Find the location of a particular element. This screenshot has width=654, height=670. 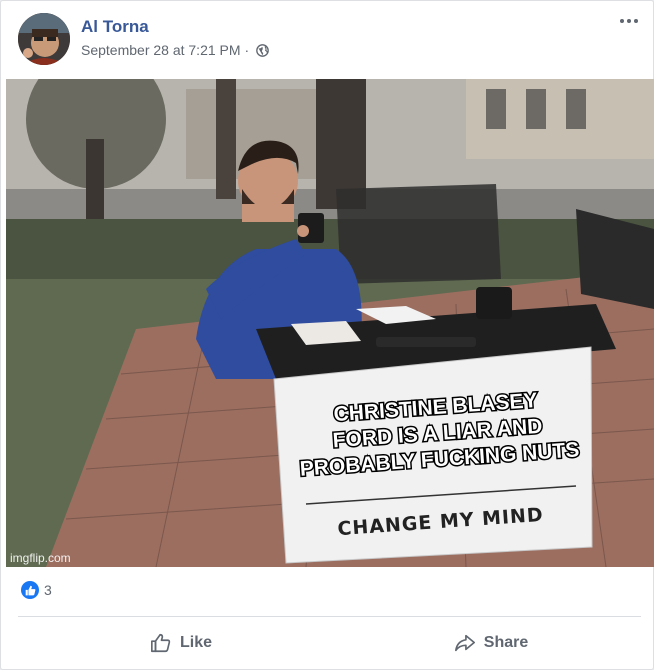

reaction-count: 3 is located at coordinates (48, 590).